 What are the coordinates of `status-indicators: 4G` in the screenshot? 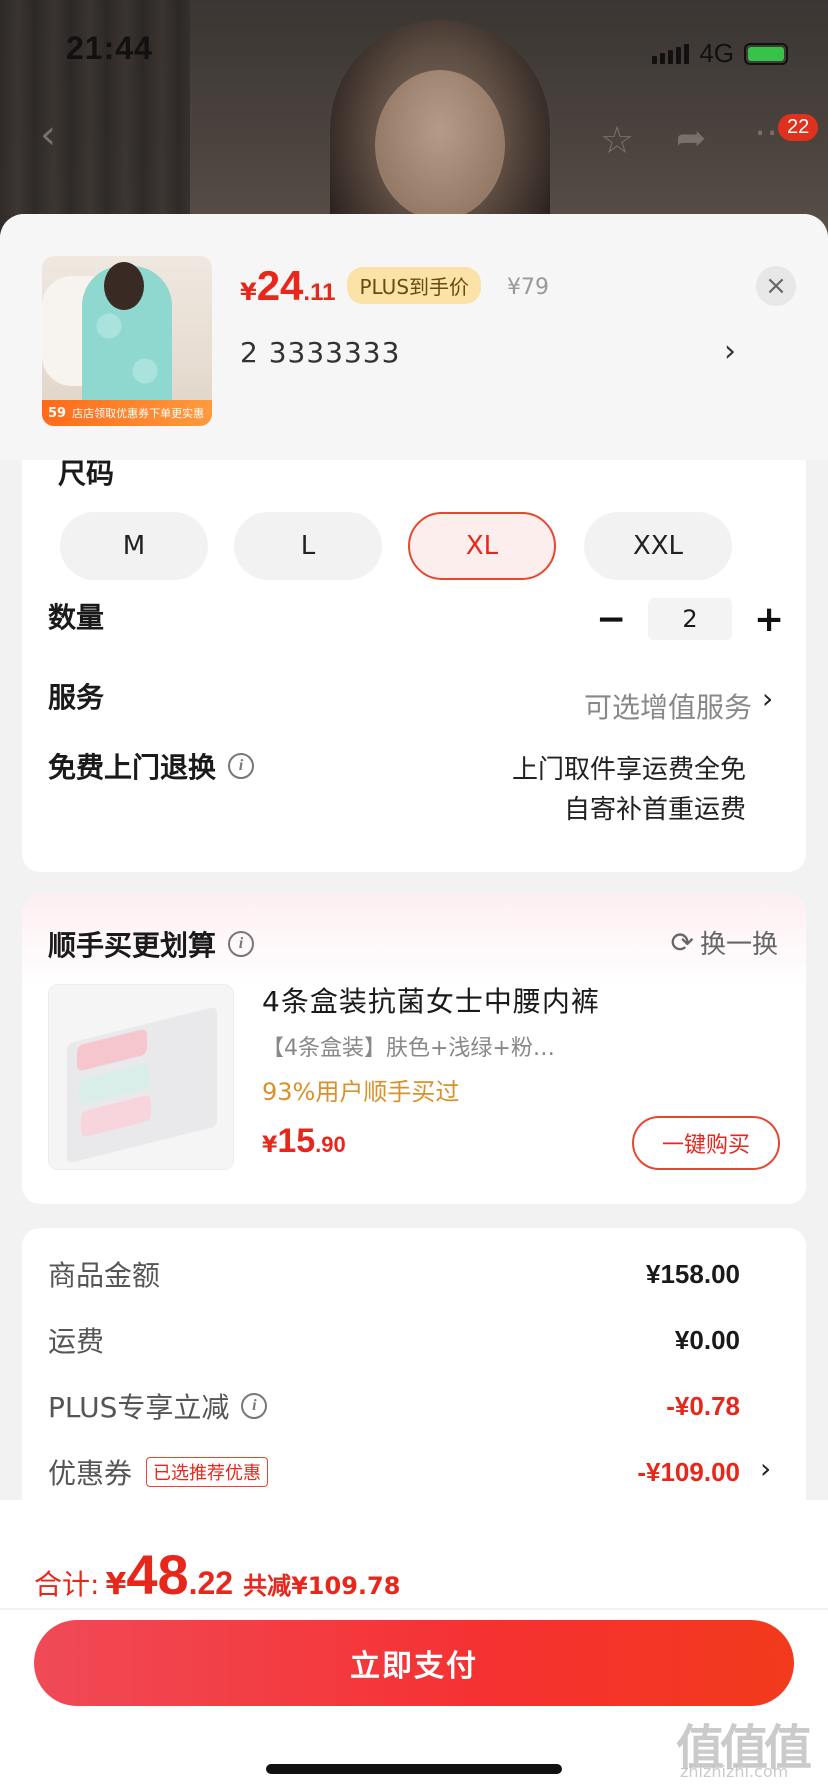 It's located at (720, 53).